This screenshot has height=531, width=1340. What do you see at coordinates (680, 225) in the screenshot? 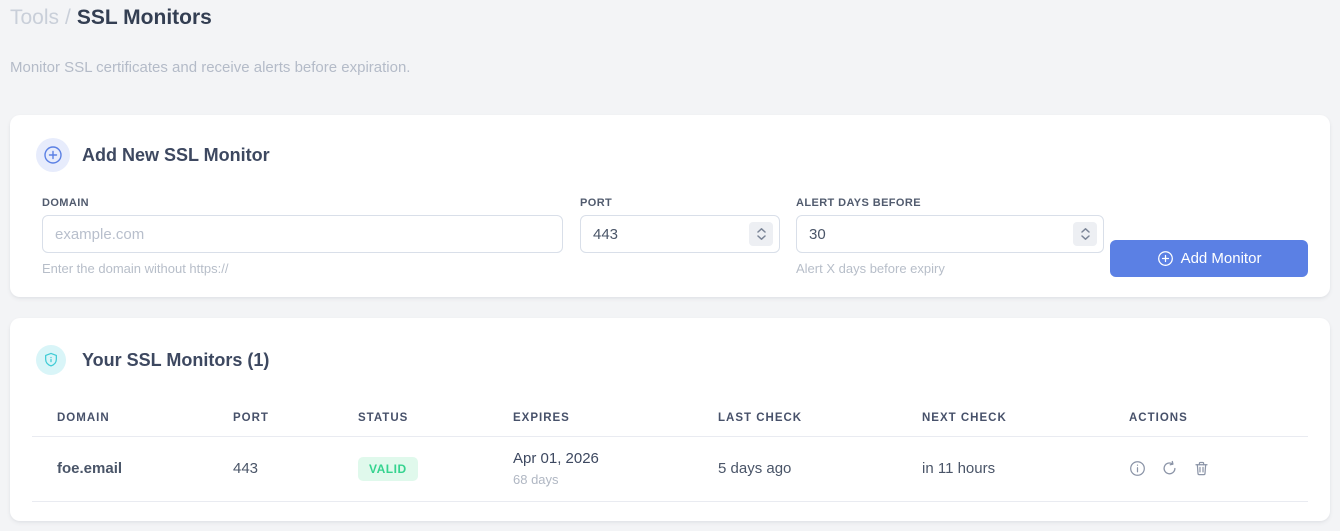
I see `port-field-group: PORT` at bounding box center [680, 225].